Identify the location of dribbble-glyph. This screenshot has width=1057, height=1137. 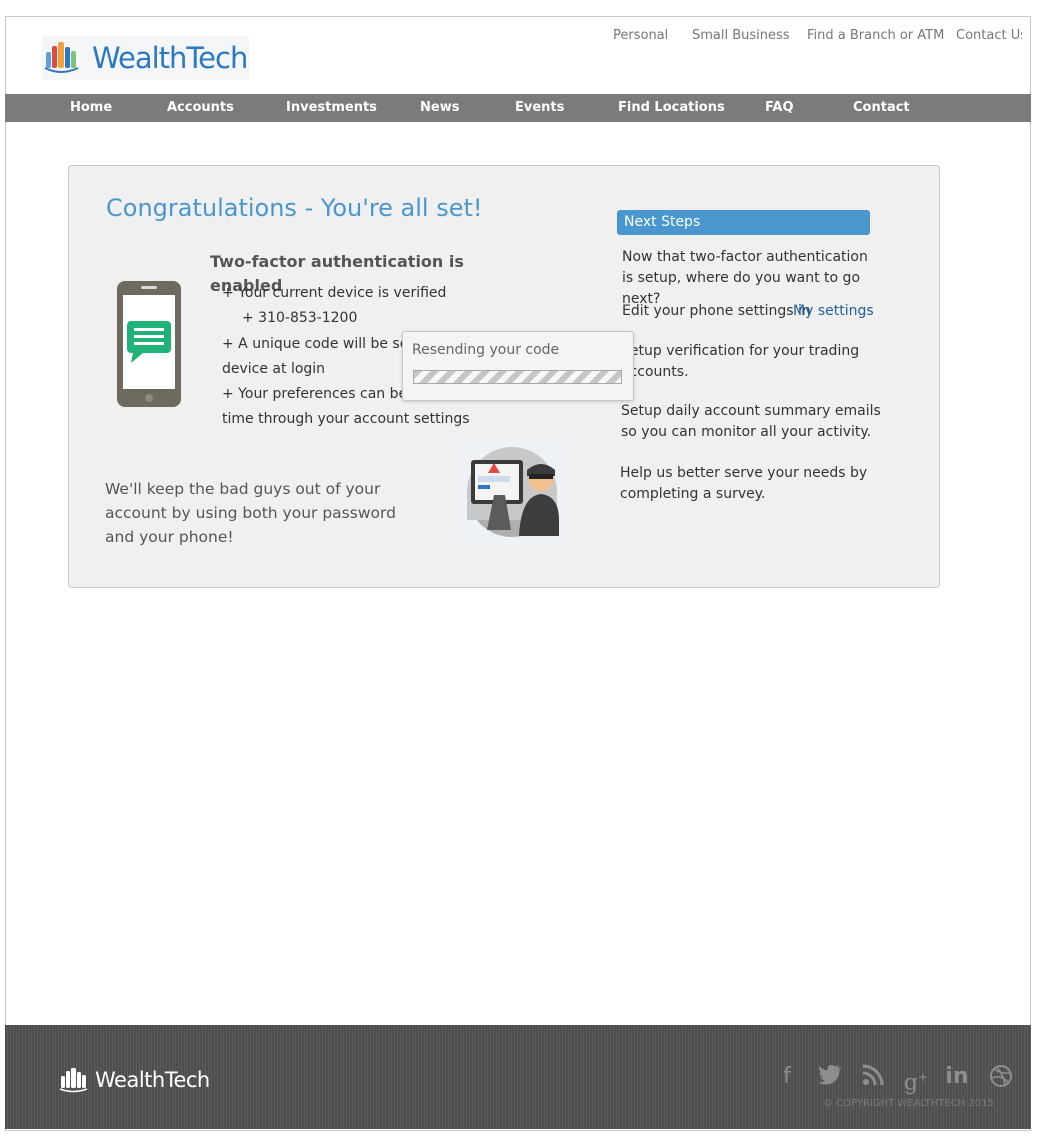
(1001, 1076).